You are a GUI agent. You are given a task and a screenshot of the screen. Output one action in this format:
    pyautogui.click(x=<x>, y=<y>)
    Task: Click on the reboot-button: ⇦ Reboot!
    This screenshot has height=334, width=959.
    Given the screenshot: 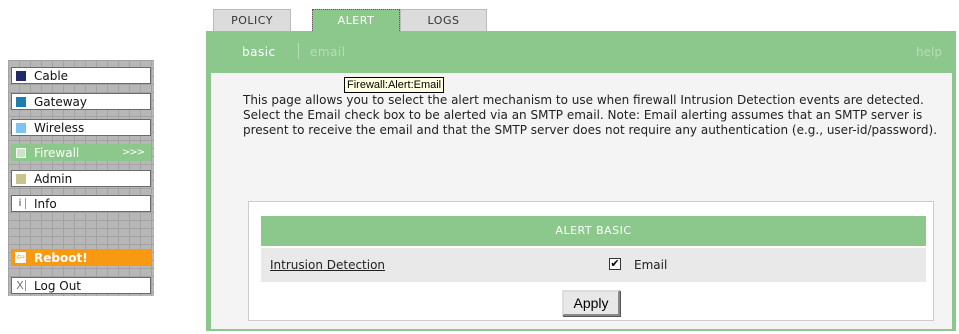 What is the action you would take?
    pyautogui.click(x=81, y=257)
    